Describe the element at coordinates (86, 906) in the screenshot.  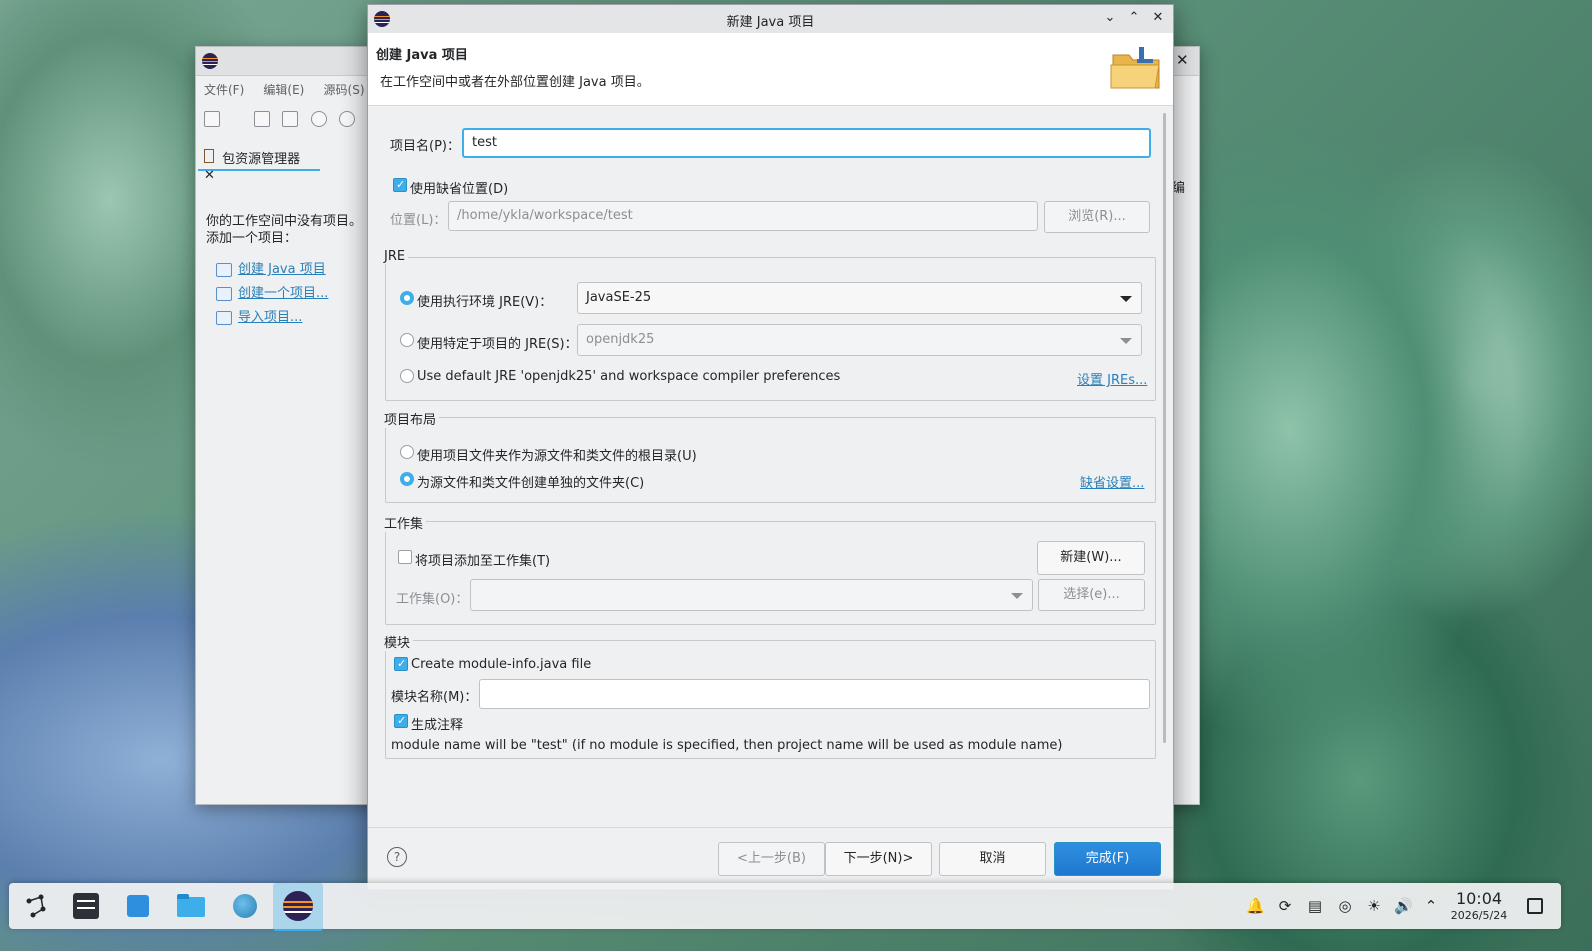
I see `system-settings-icon` at that location.